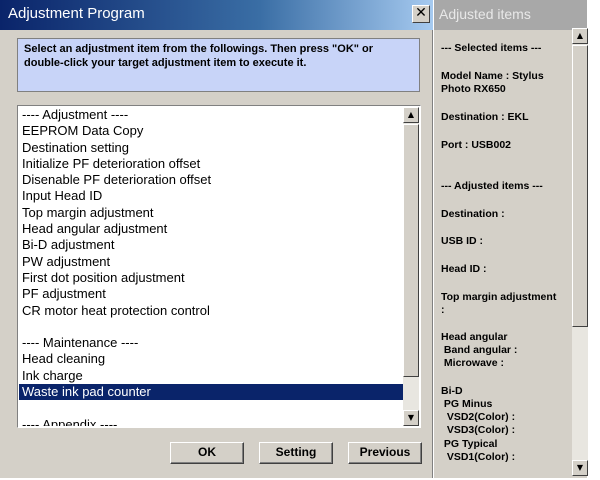 Image resolution: width=600 pixels, height=480 pixels. I want to click on title-bar: Adjustment Program ✕, so click(216, 15).